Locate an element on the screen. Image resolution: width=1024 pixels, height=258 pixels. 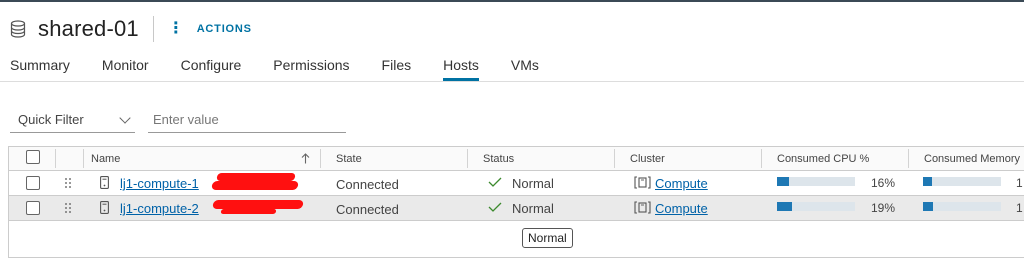
window-top-border is located at coordinates (512, 1).